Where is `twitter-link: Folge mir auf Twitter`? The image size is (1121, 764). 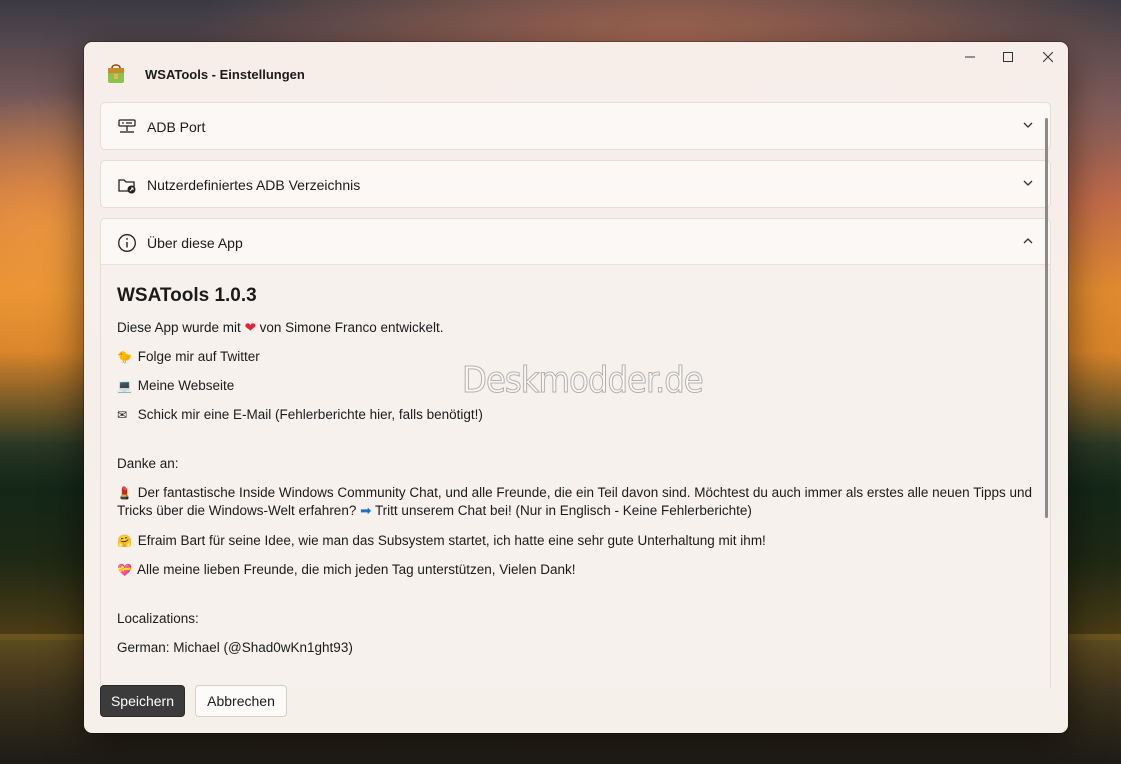
twitter-link: Folge mir auf Twitter is located at coordinates (199, 356).